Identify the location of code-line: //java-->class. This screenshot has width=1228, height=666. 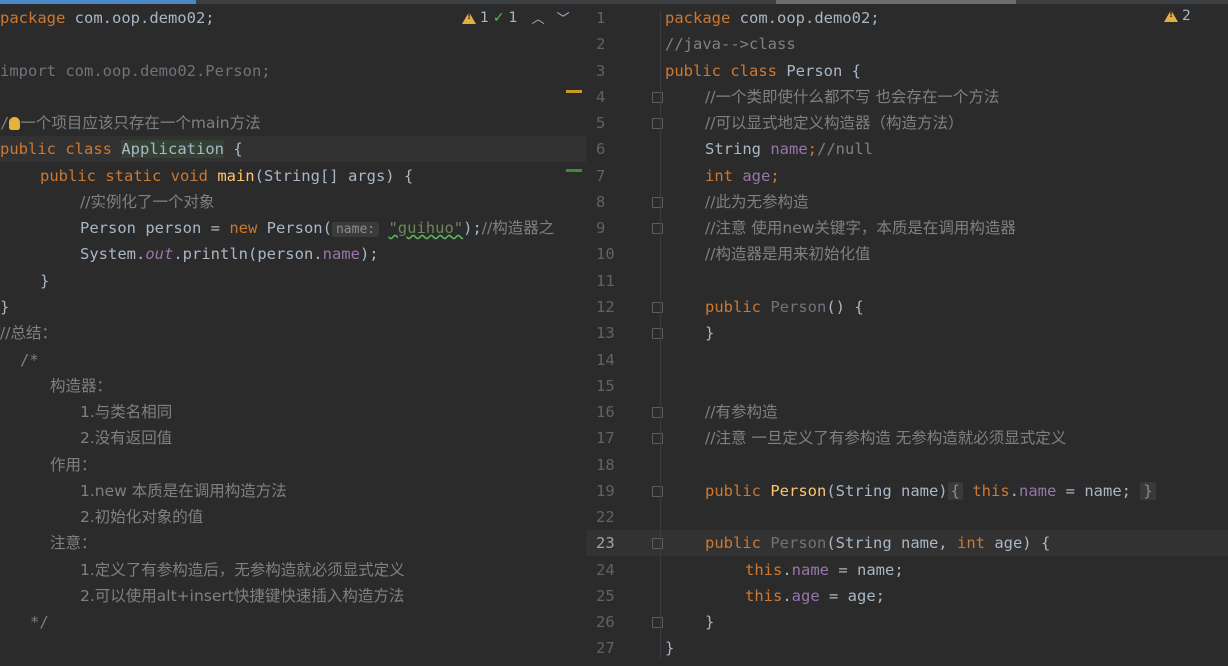
(730, 44).